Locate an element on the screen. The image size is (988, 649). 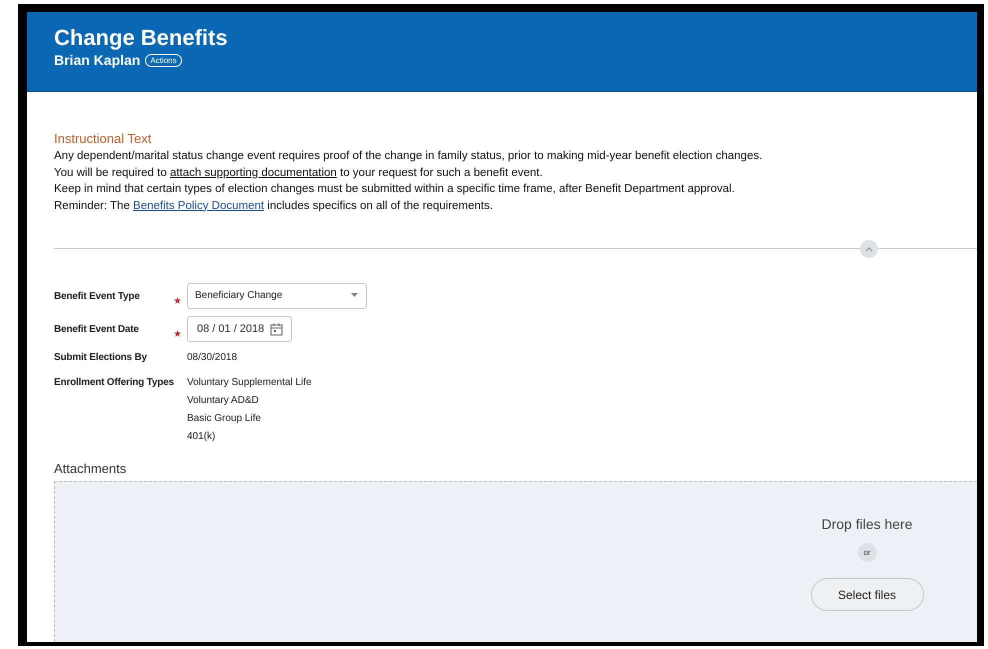
chevron-up-icon is located at coordinates (869, 249).